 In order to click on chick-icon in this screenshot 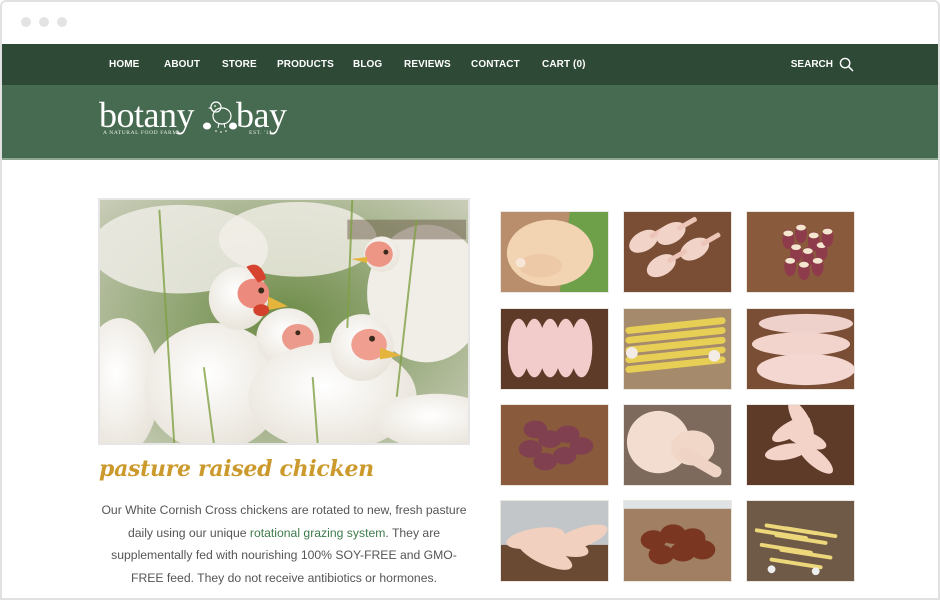, I will do `click(220, 117)`.